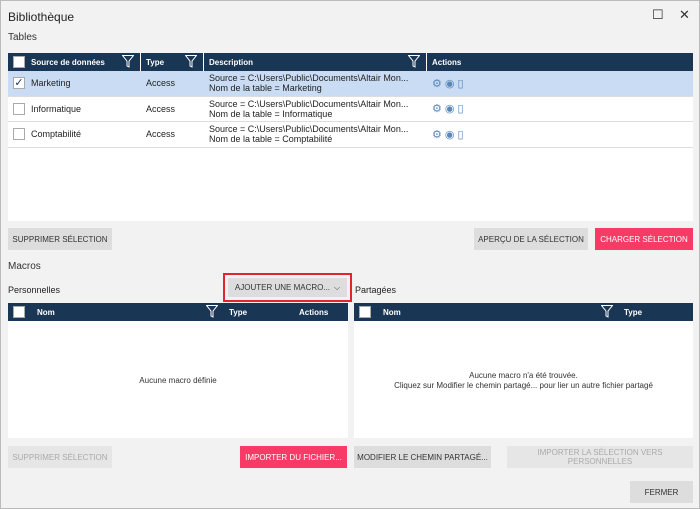 The image size is (700, 509). Describe the element at coordinates (51, 83) in the screenshot. I see `row-name: Marketing` at that location.